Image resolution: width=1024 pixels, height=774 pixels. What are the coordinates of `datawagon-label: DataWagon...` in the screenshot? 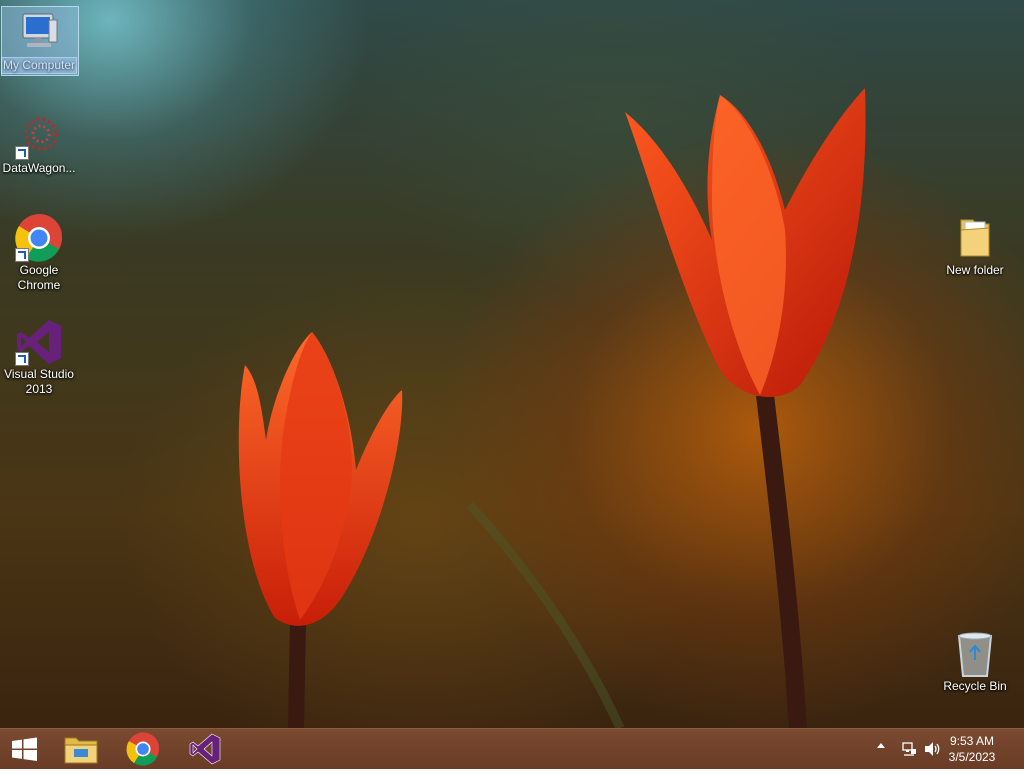 It's located at (39, 168).